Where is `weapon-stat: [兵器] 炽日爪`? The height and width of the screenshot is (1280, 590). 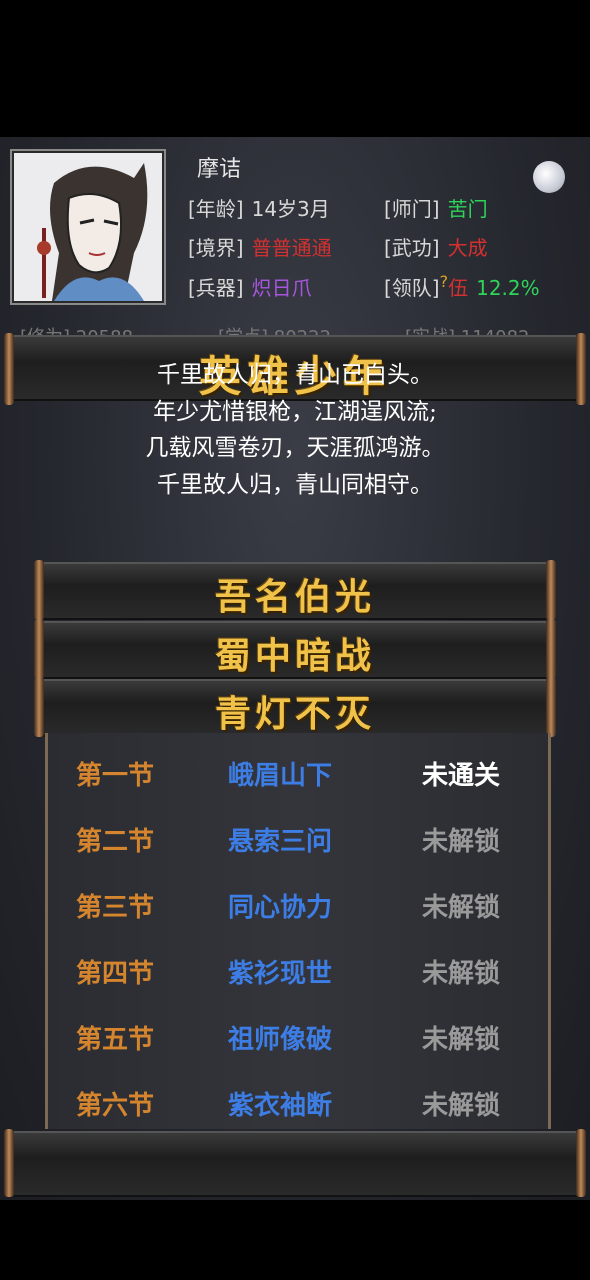 weapon-stat: [兵器] 炽日爪 is located at coordinates (250, 286).